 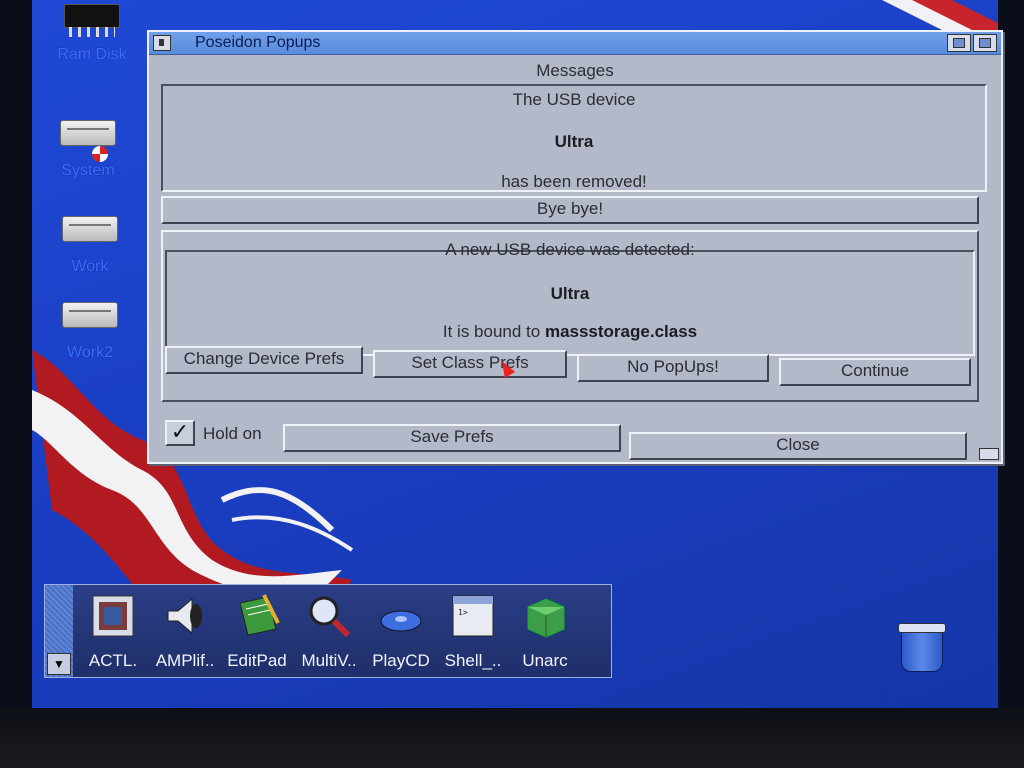 I want to click on notepad-icon, so click(x=257, y=616).